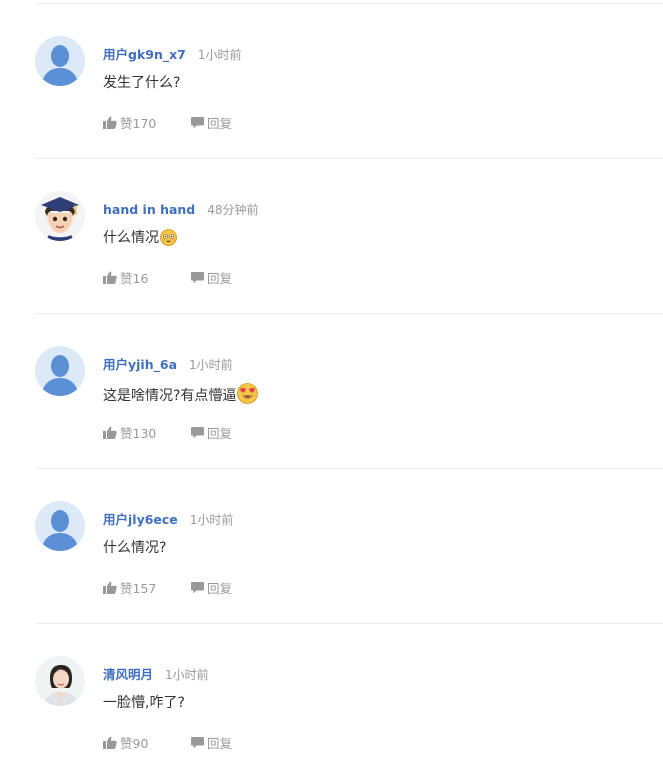 The height and width of the screenshot is (779, 663). Describe the element at coordinates (138, 123) in the screenshot. I see `like-count: 赞170` at that location.